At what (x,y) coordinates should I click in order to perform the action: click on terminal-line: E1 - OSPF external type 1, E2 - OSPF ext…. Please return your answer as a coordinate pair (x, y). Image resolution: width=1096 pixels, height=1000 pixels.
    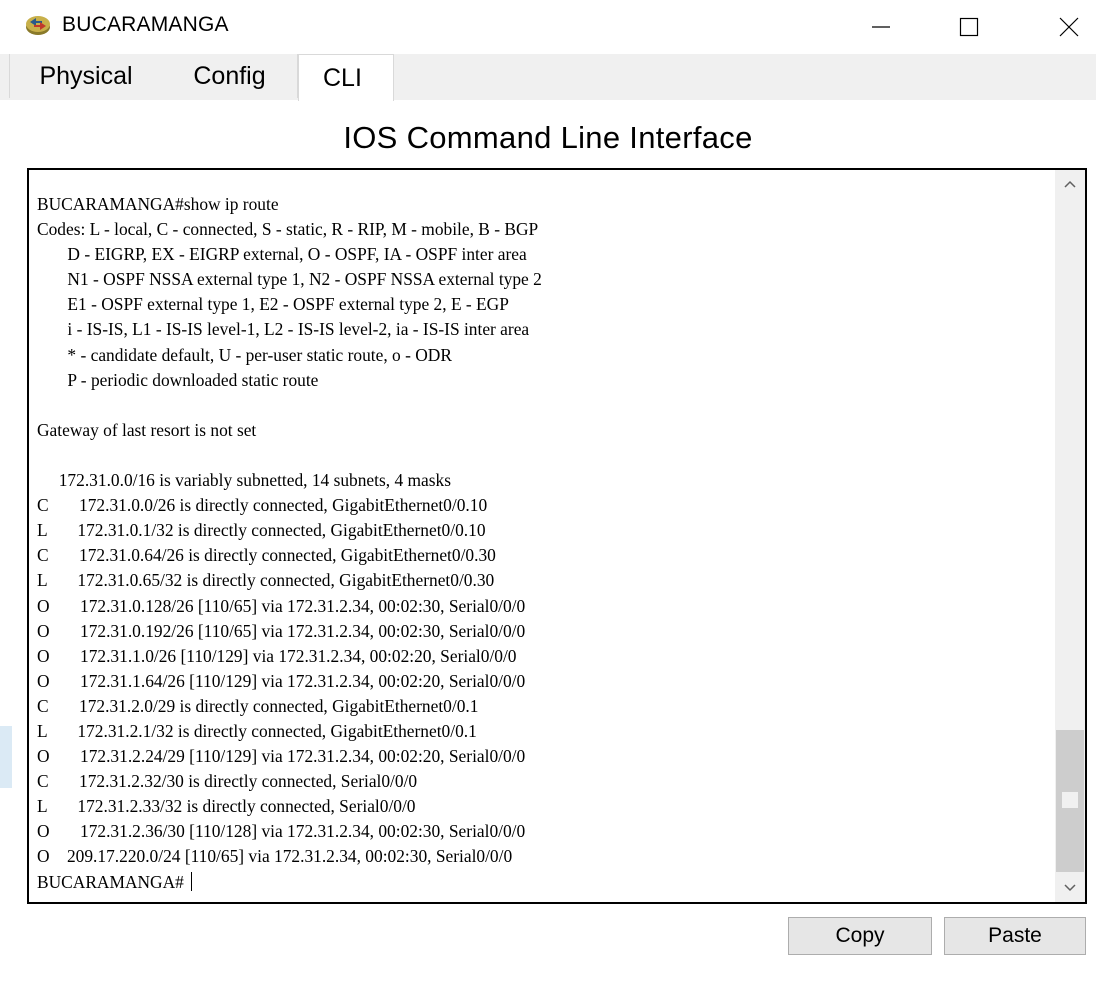
    Looking at the image, I should click on (288, 304).